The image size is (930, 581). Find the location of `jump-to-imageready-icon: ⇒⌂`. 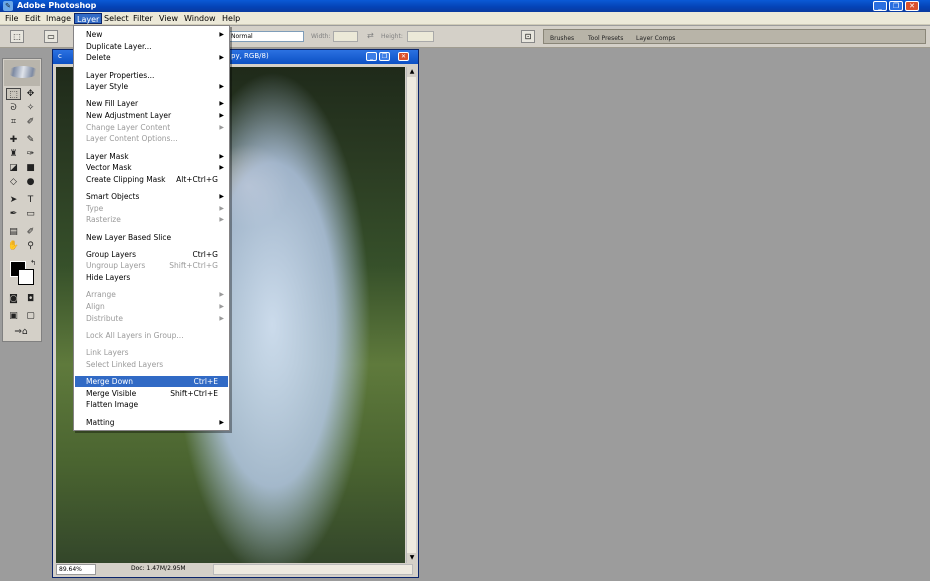

jump-to-imageready-icon: ⇒⌂ is located at coordinates (21, 332).